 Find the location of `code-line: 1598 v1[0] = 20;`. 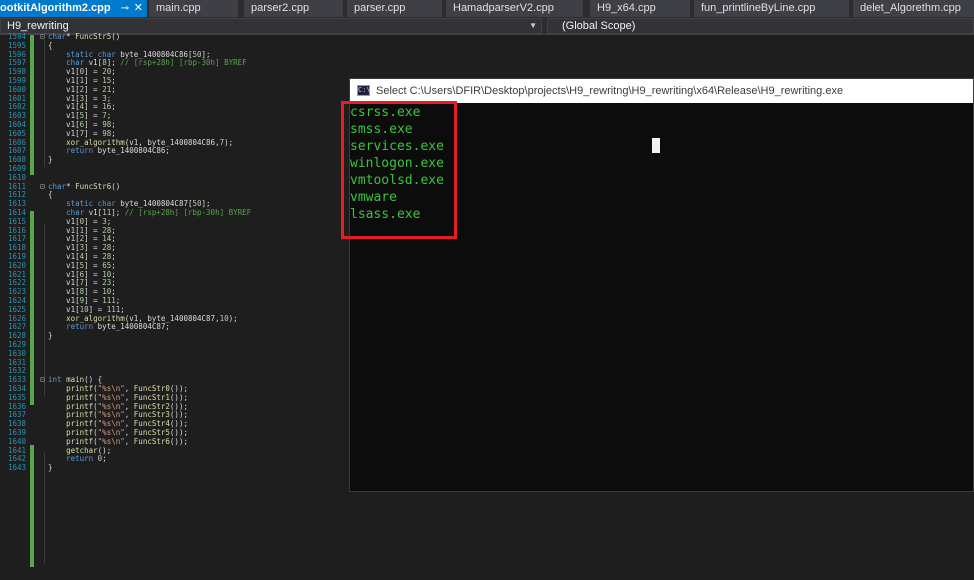

code-line: 1598 v1[0] = 20; is located at coordinates (487, 72).